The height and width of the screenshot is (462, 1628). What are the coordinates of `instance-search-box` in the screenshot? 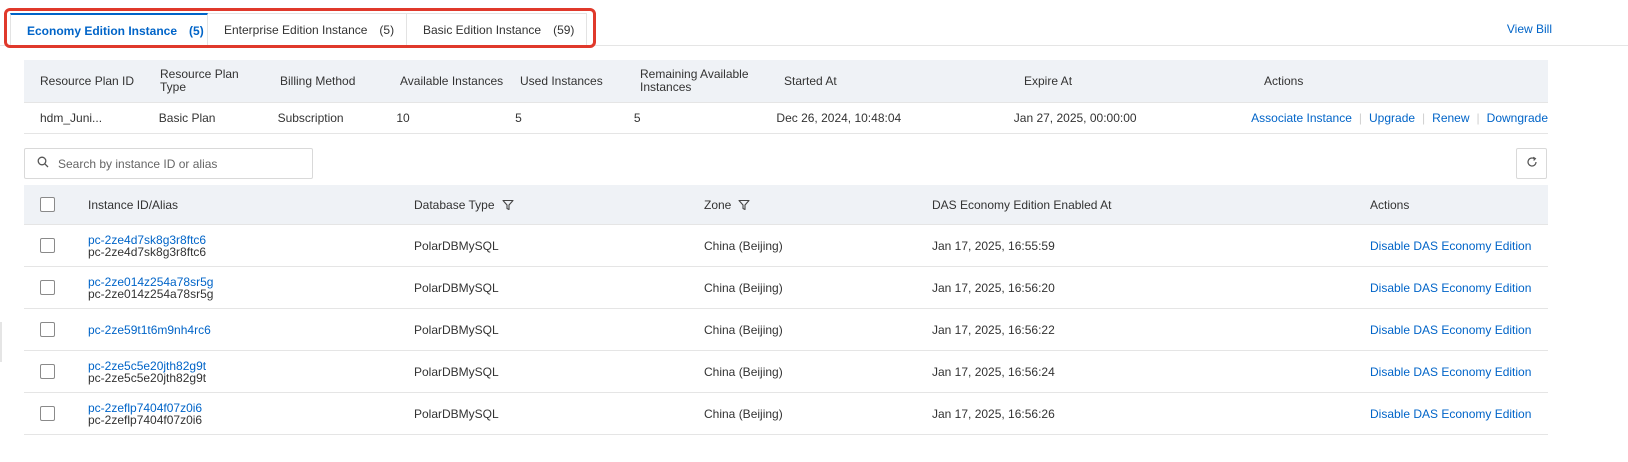 It's located at (168, 163).